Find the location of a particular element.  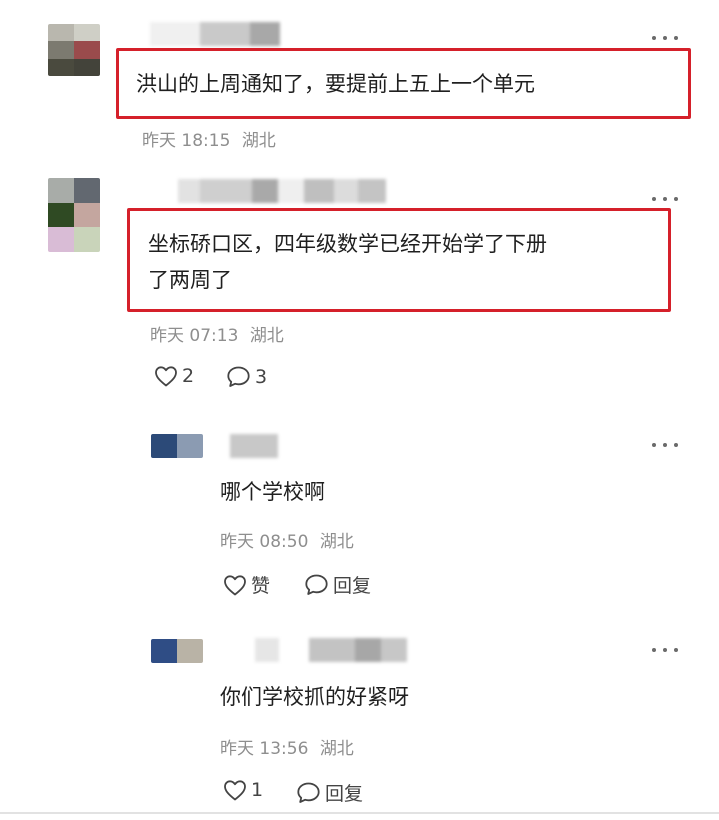

reply-count: 3 is located at coordinates (261, 376).